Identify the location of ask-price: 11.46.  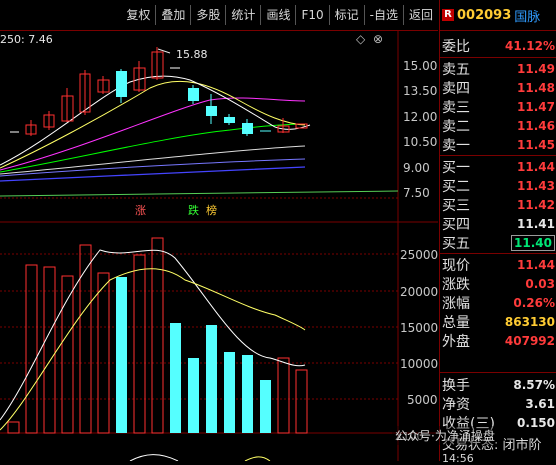
(536, 125).